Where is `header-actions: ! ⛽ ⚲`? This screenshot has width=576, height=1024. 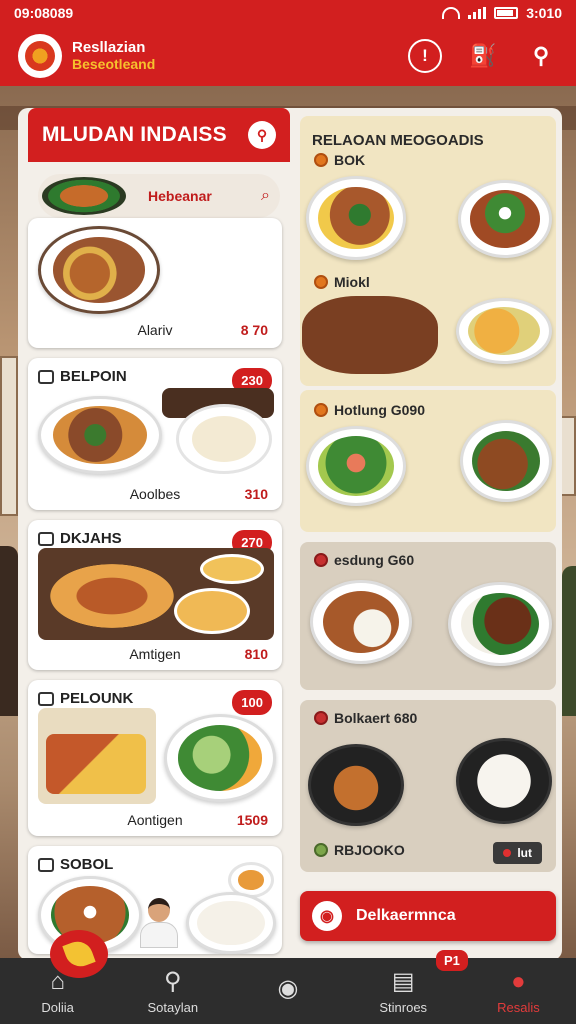
header-actions: ! ⛽ ⚲ is located at coordinates (483, 56).